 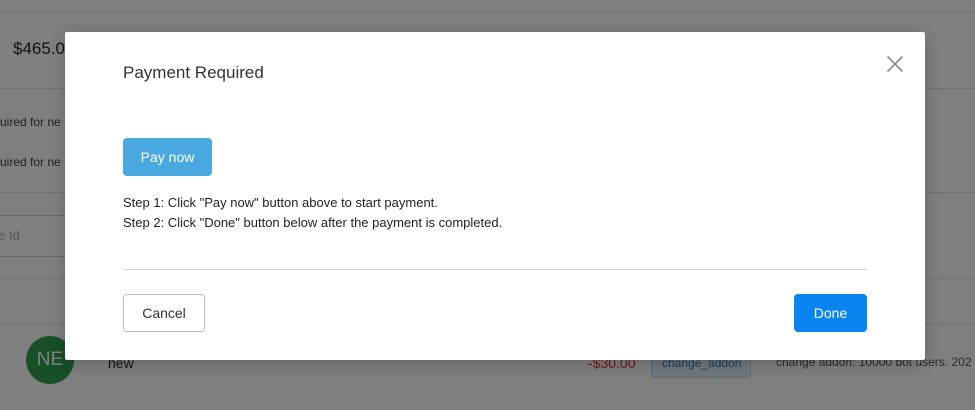 What do you see at coordinates (193, 72) in the screenshot?
I see `modal-title: Payment Required` at bounding box center [193, 72].